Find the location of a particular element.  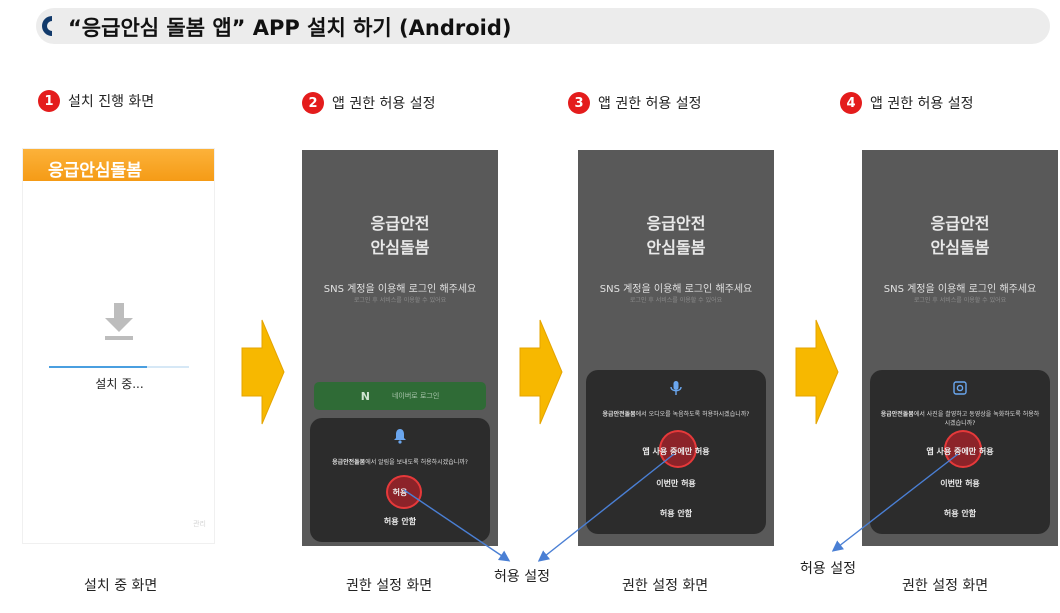

step-2-label: 2 앱 권한 허용 설정 is located at coordinates (369, 103).